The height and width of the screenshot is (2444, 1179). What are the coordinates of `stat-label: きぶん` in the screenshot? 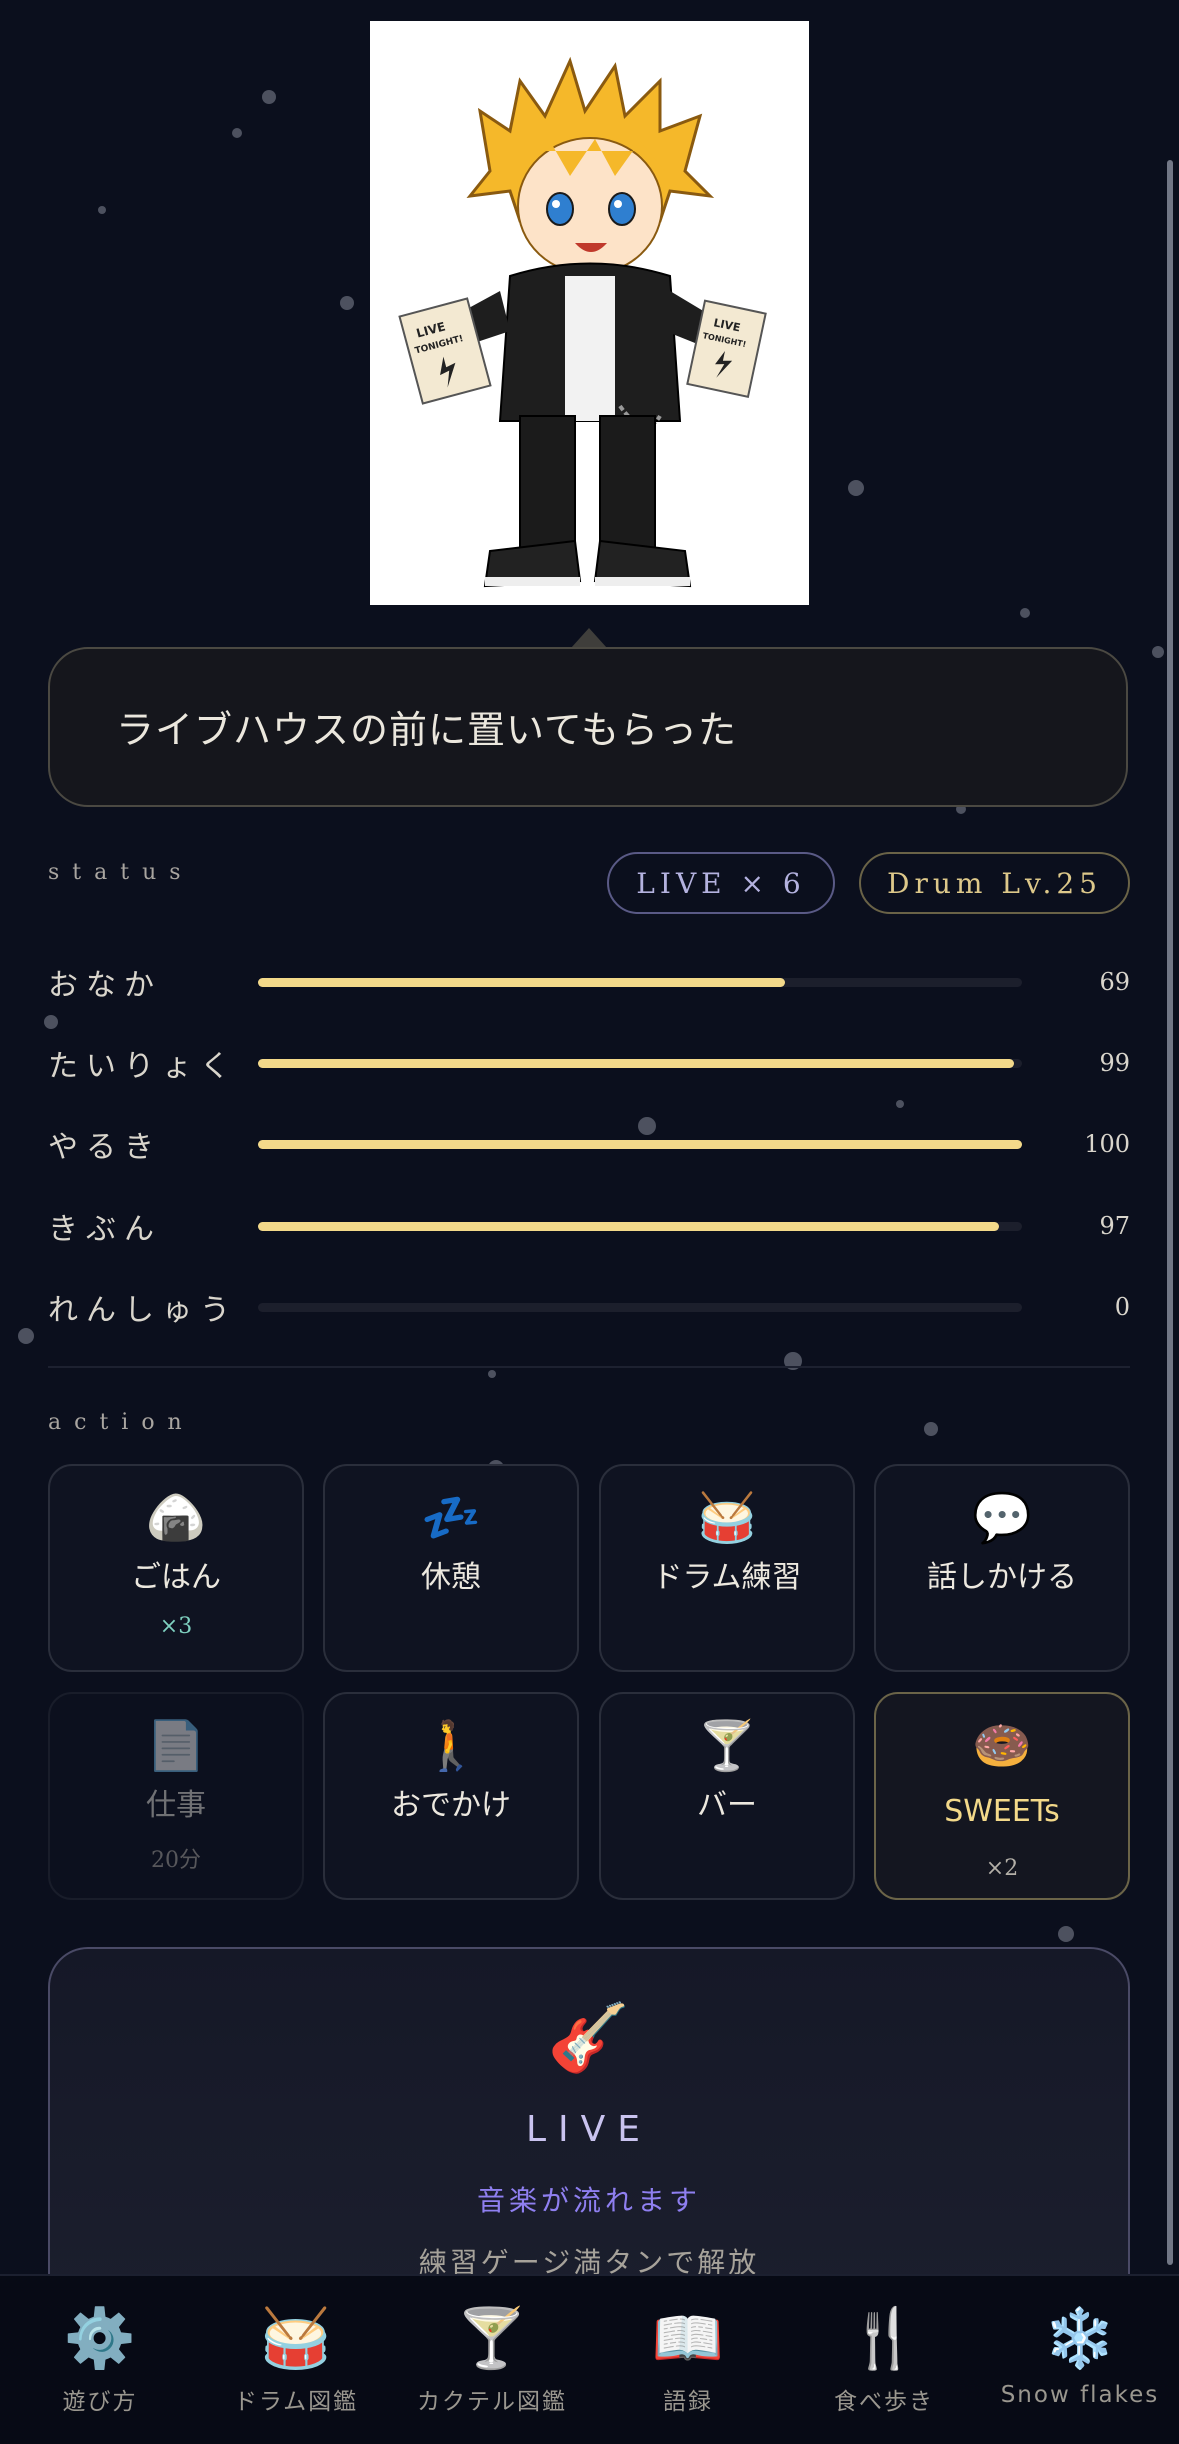 It's located at (105, 1229).